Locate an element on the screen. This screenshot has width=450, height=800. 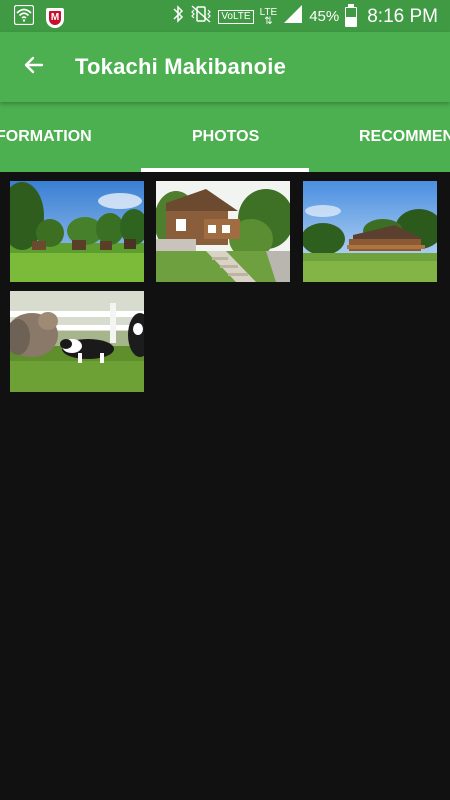
tab-indicator is located at coordinates (225, 170).